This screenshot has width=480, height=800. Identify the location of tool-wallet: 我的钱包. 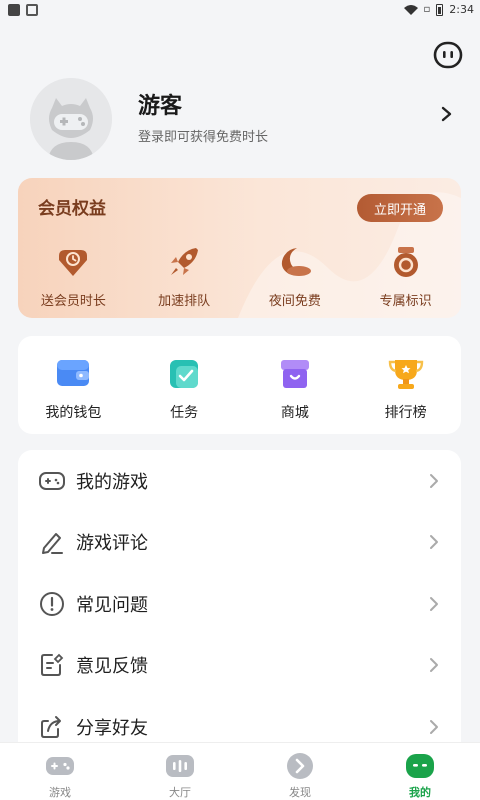
(73, 385).